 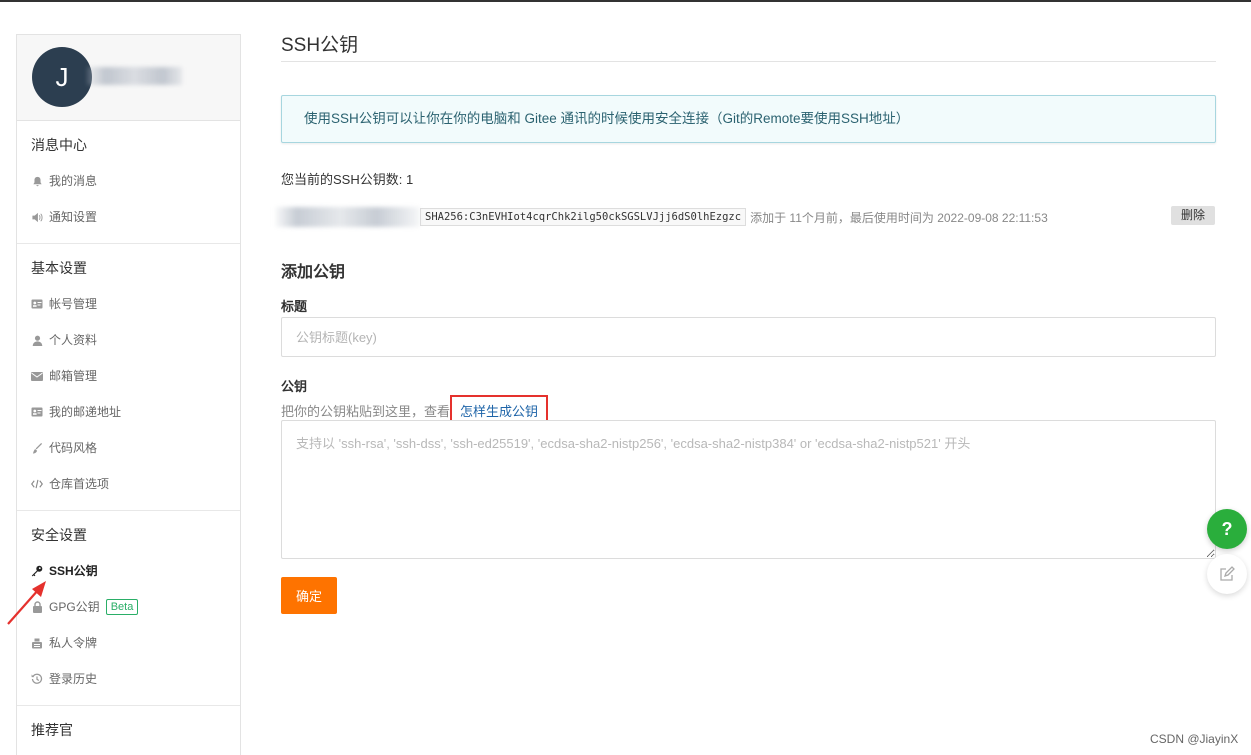 I want to click on sidebar-item-email: 邮箱管理, so click(x=128, y=376).